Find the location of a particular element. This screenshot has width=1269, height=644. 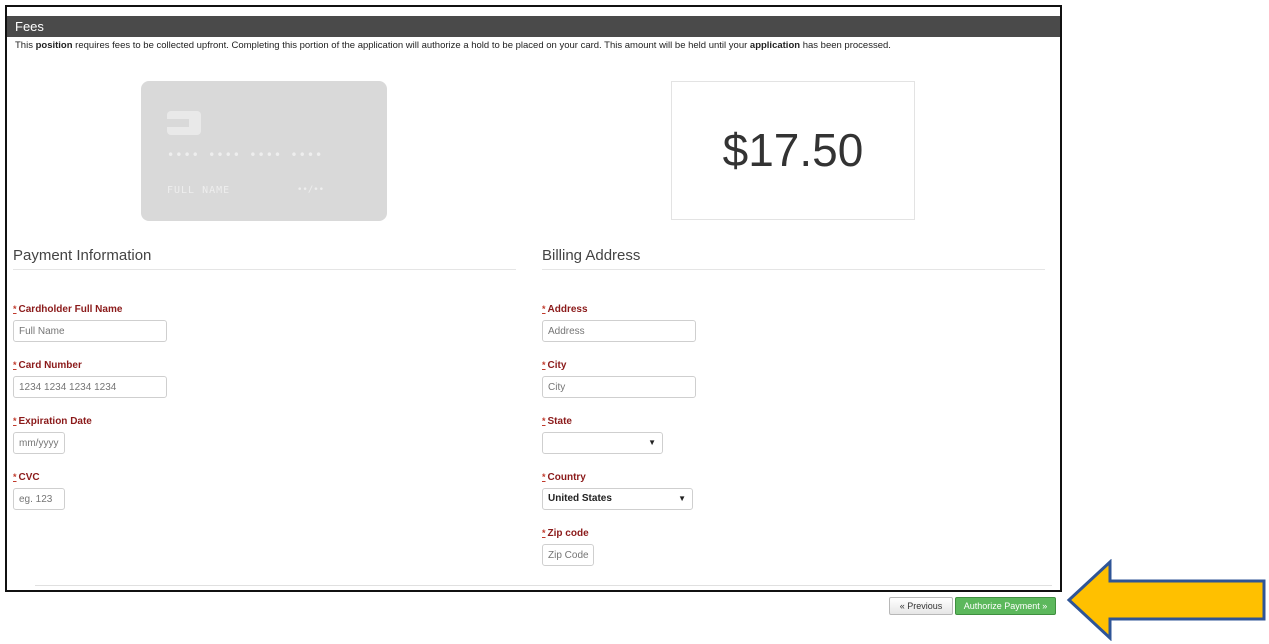

address-label: * Address is located at coordinates (565, 309).